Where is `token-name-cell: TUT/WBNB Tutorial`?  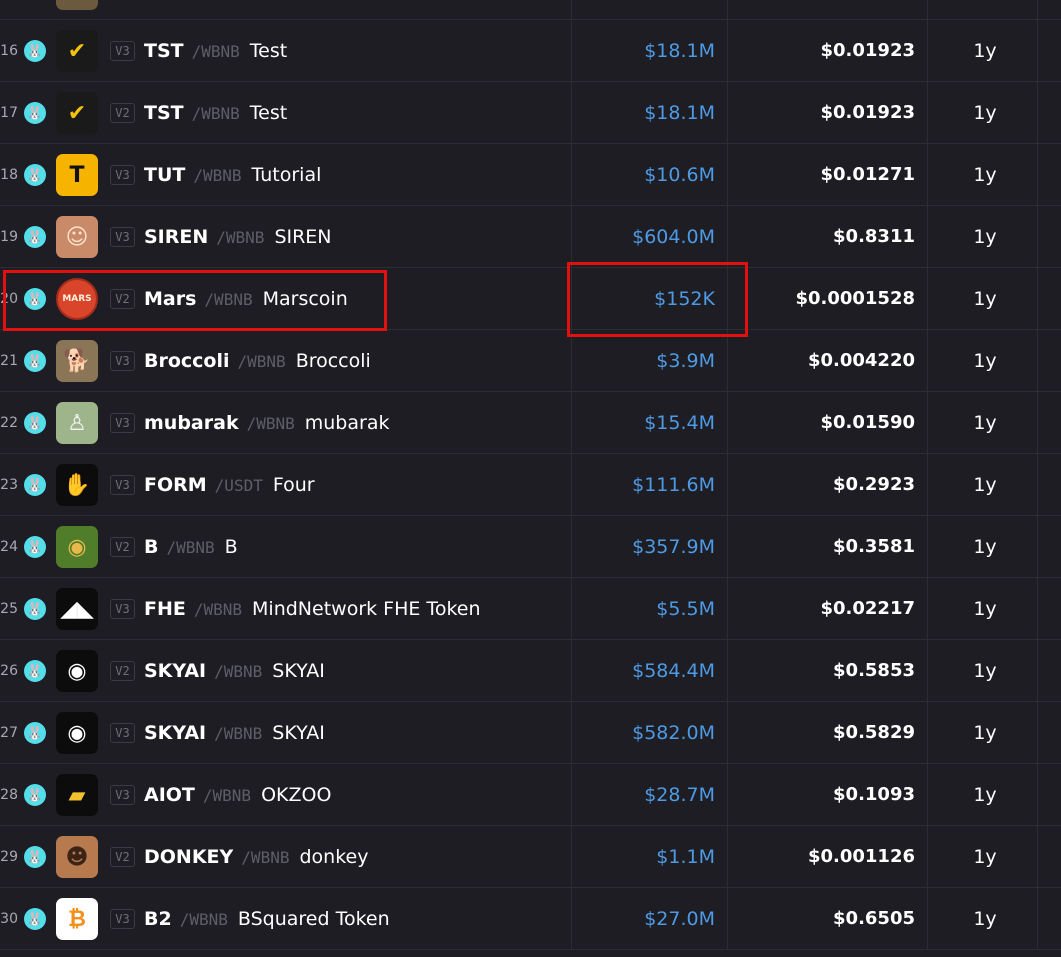
token-name-cell: TUT/WBNB Tutorial is located at coordinates (232, 175).